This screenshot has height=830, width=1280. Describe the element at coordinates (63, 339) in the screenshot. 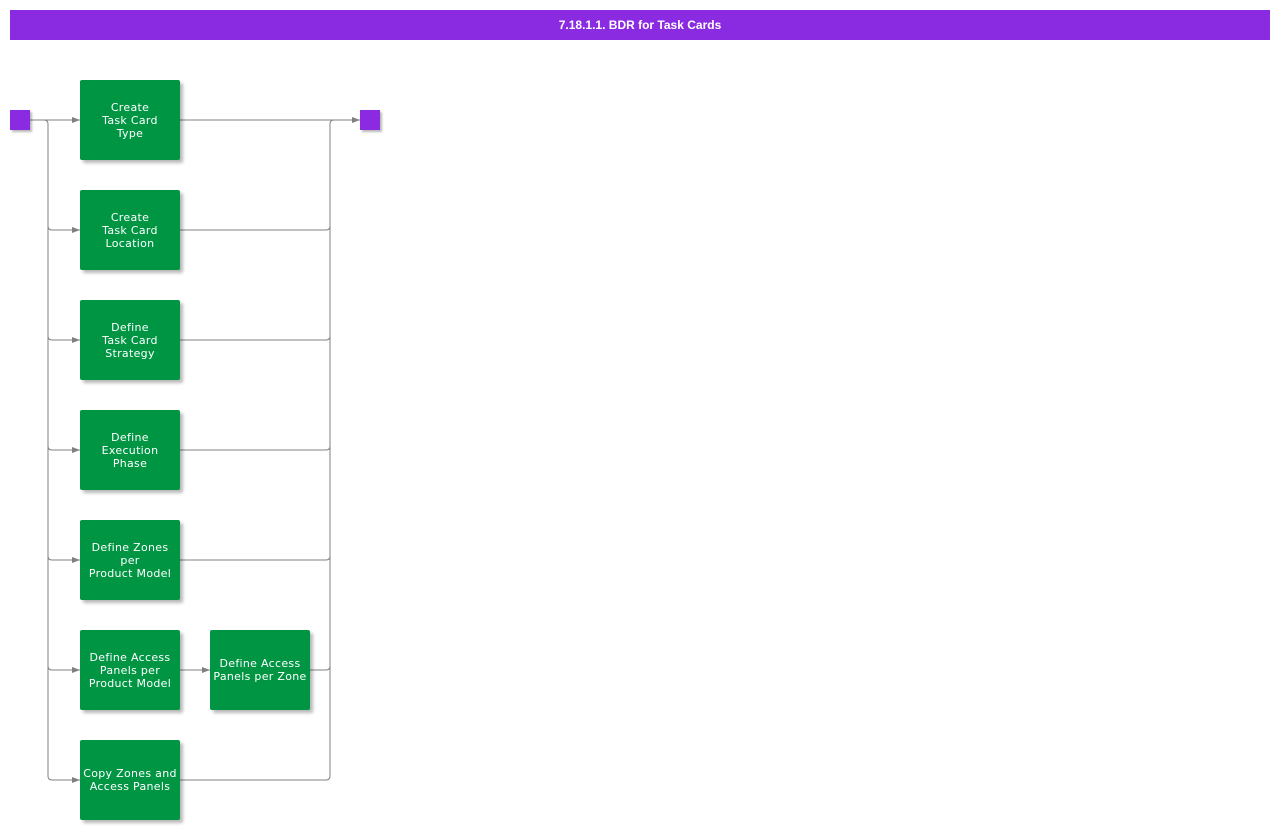

I see `edge-start-to-define-task-card-strategy` at that location.